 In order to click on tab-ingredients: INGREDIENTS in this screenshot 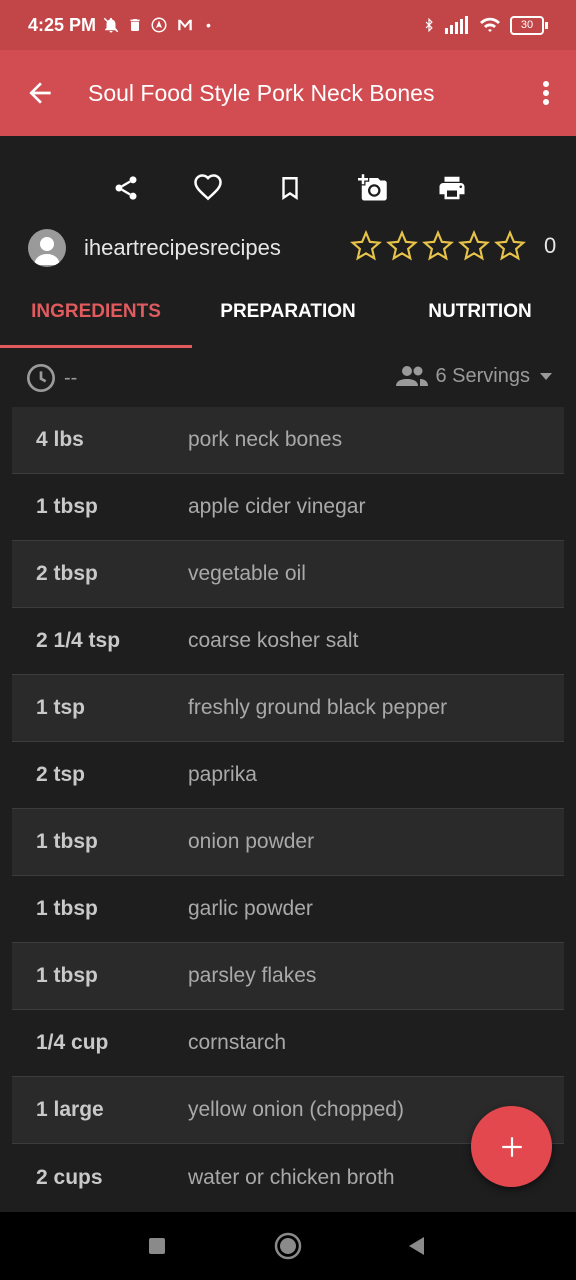, I will do `click(96, 319)`.